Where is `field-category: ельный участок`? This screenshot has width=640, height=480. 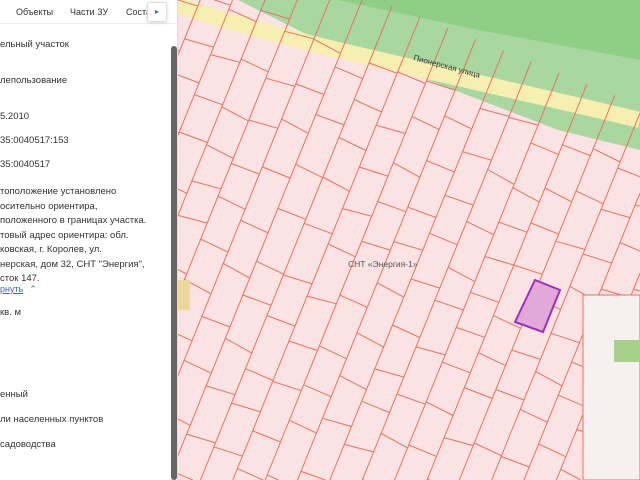
field-category: ельный участок is located at coordinates (34, 44).